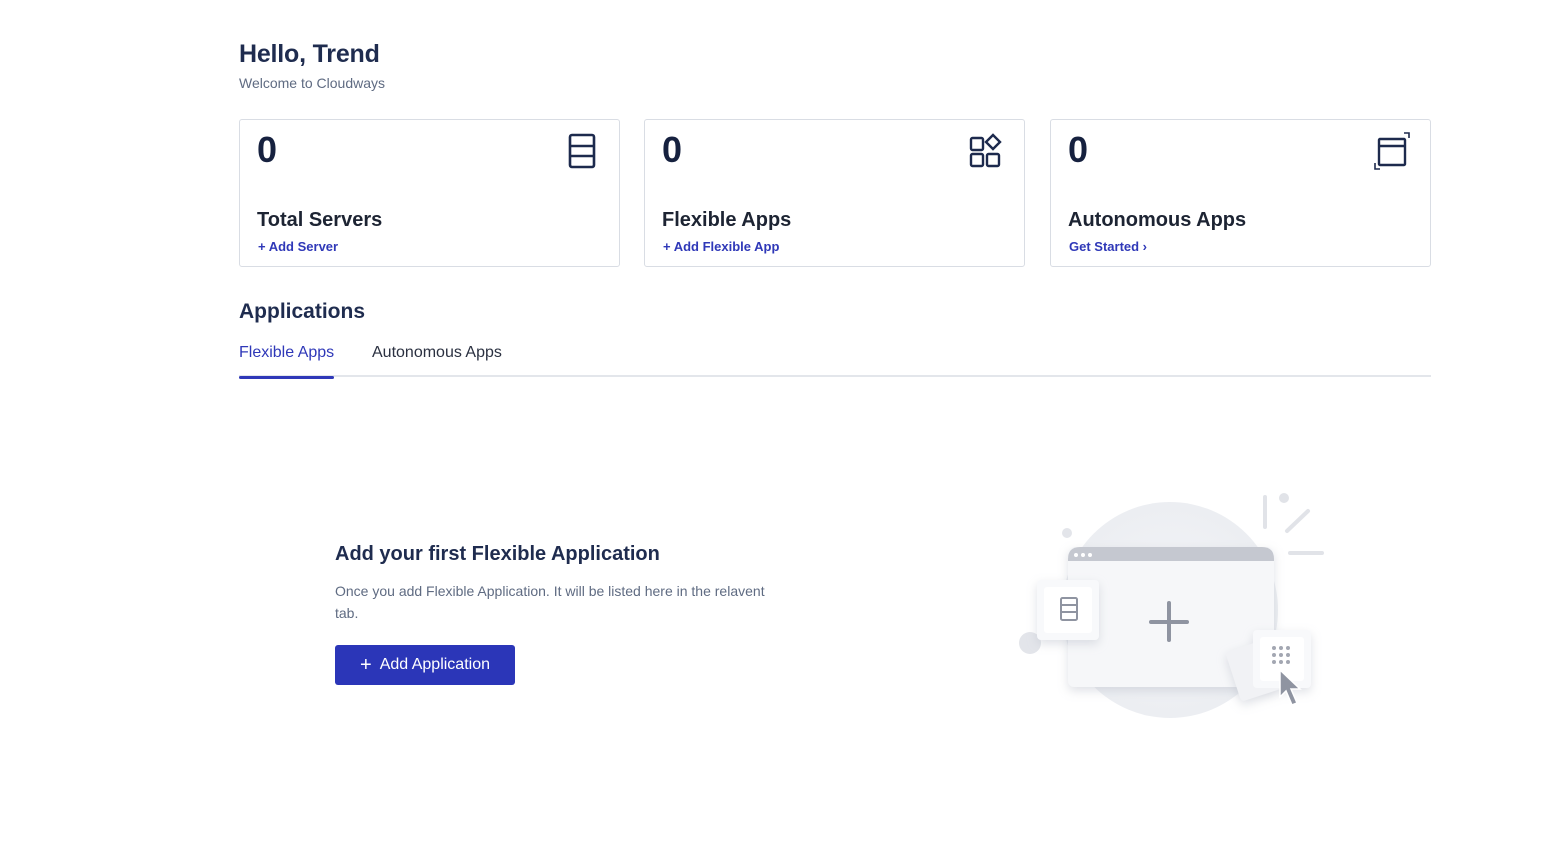  I want to click on add-application-button: + Add Application, so click(425, 665).